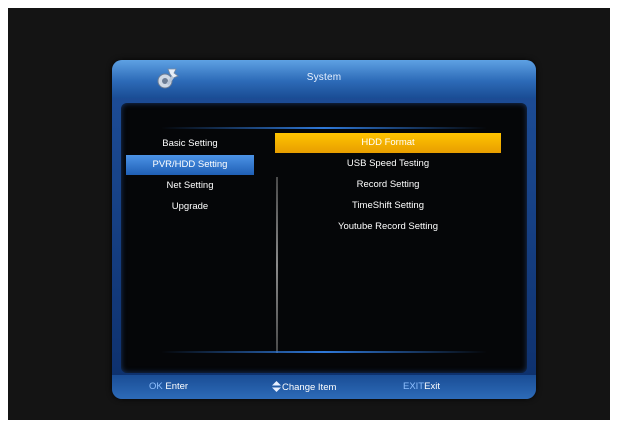 The width and height of the screenshot is (618, 428). Describe the element at coordinates (156, 386) in the screenshot. I see `ok-key-label: OK` at that location.